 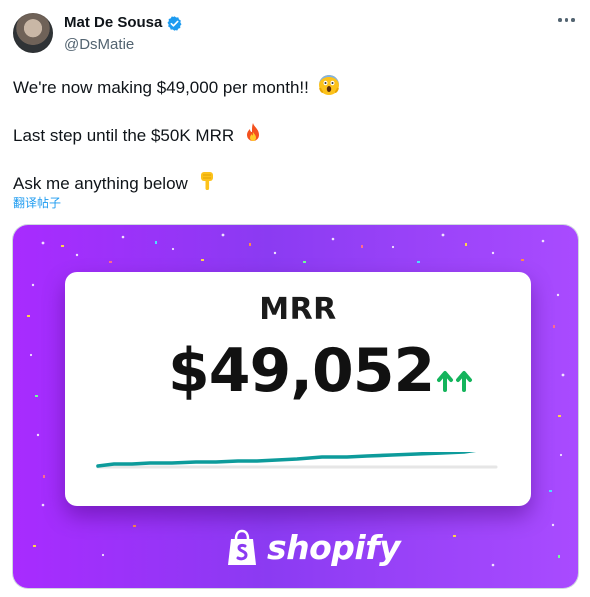 What do you see at coordinates (33, 33) in the screenshot?
I see `author-avatar` at bounding box center [33, 33].